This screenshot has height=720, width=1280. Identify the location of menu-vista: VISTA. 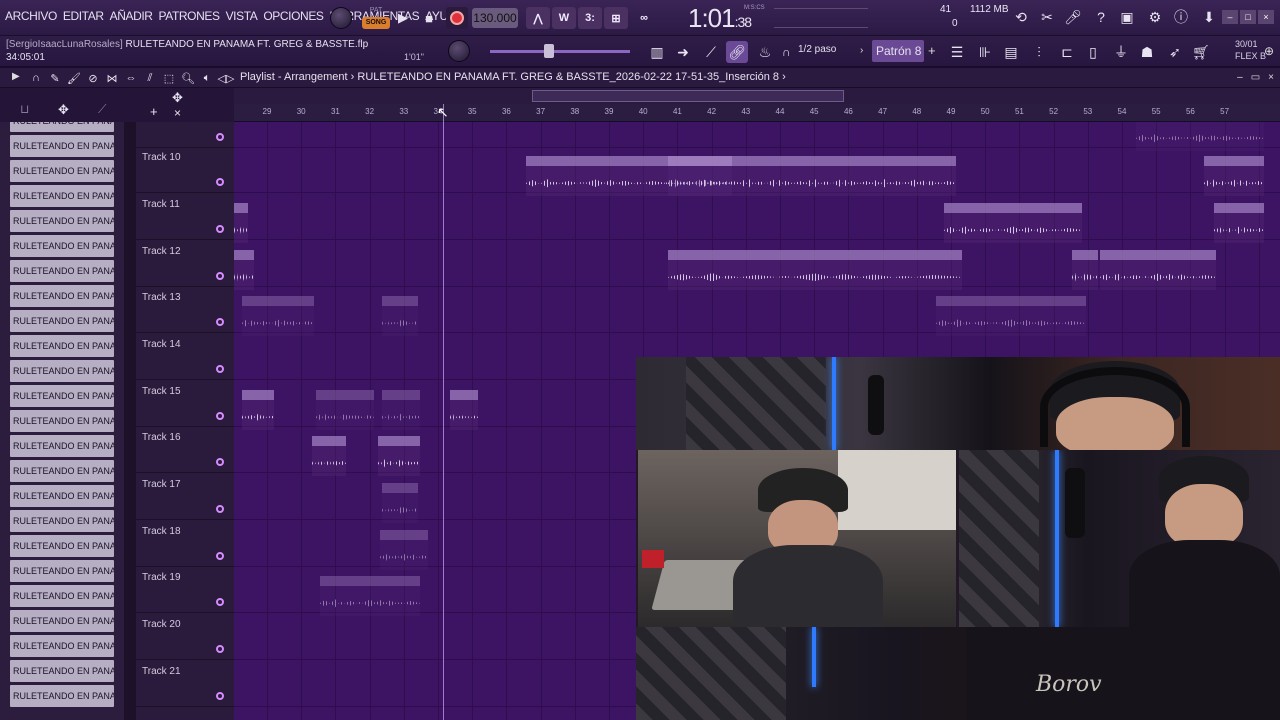
(242, 16).